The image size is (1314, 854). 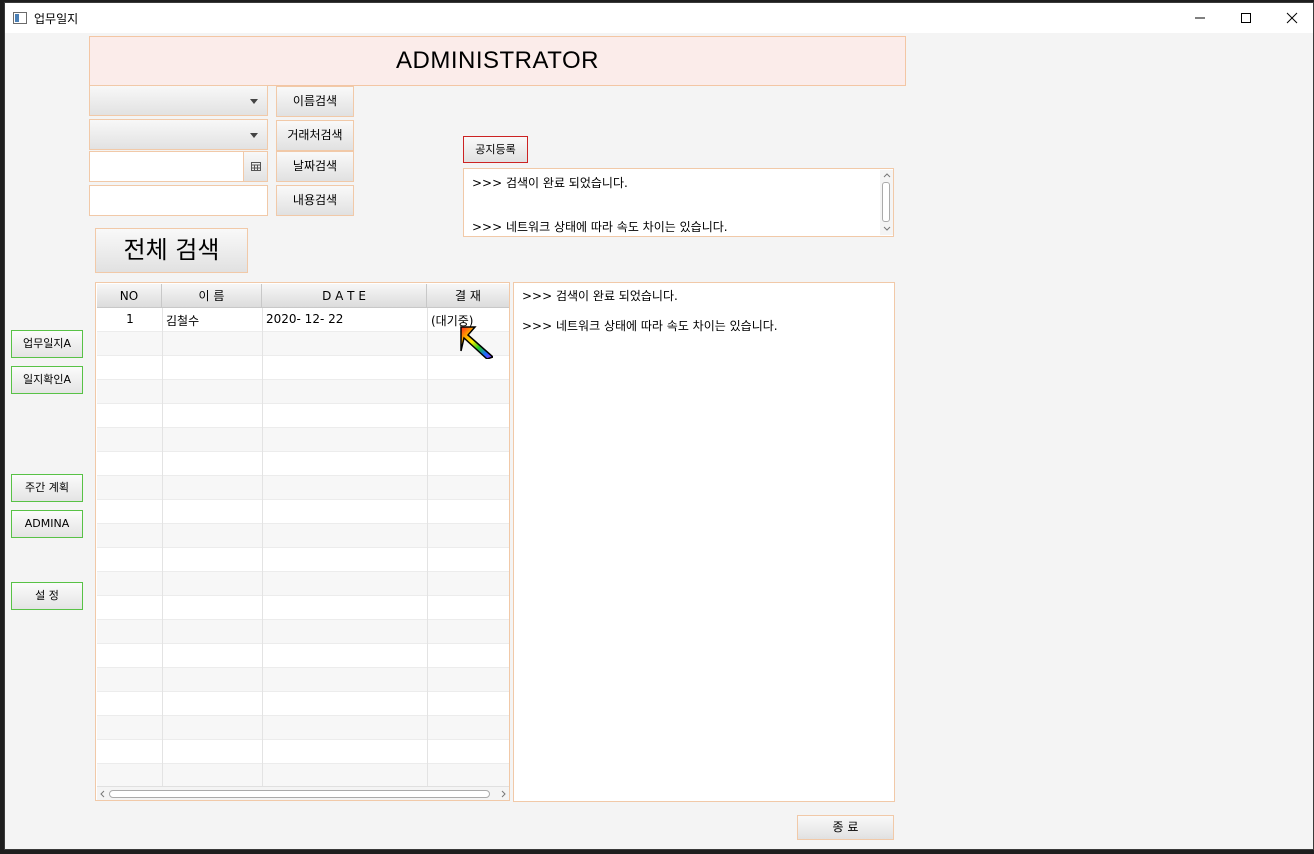 What do you see at coordinates (550, 183) in the screenshot?
I see `notice-line: >>> 검색이 완료 되었습니다.` at bounding box center [550, 183].